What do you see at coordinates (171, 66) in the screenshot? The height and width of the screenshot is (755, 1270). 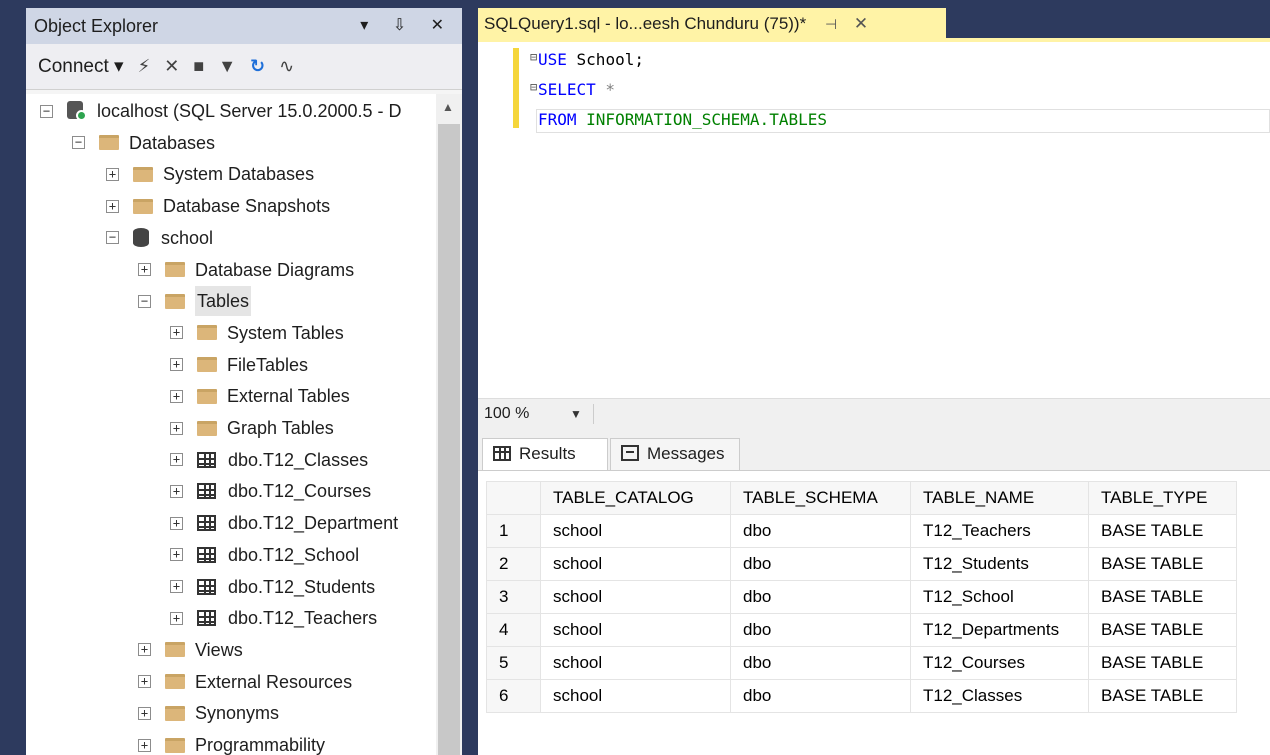 I see `disconnect-icon: ✕` at bounding box center [171, 66].